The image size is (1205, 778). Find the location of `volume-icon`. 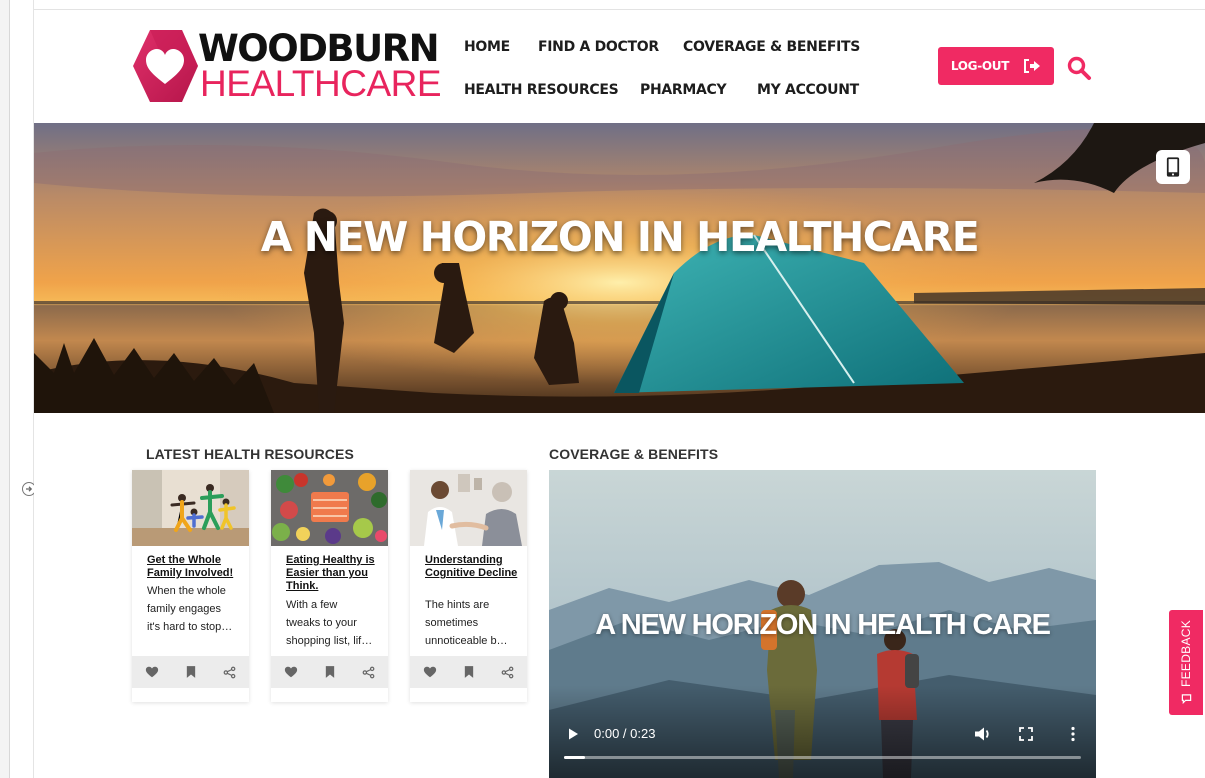

volume-icon is located at coordinates (983, 734).